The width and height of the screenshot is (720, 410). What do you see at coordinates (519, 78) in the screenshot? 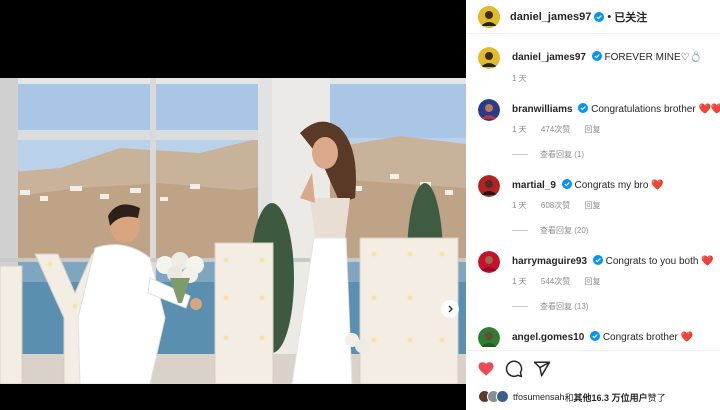
I see `caption-time: 1 天` at bounding box center [519, 78].